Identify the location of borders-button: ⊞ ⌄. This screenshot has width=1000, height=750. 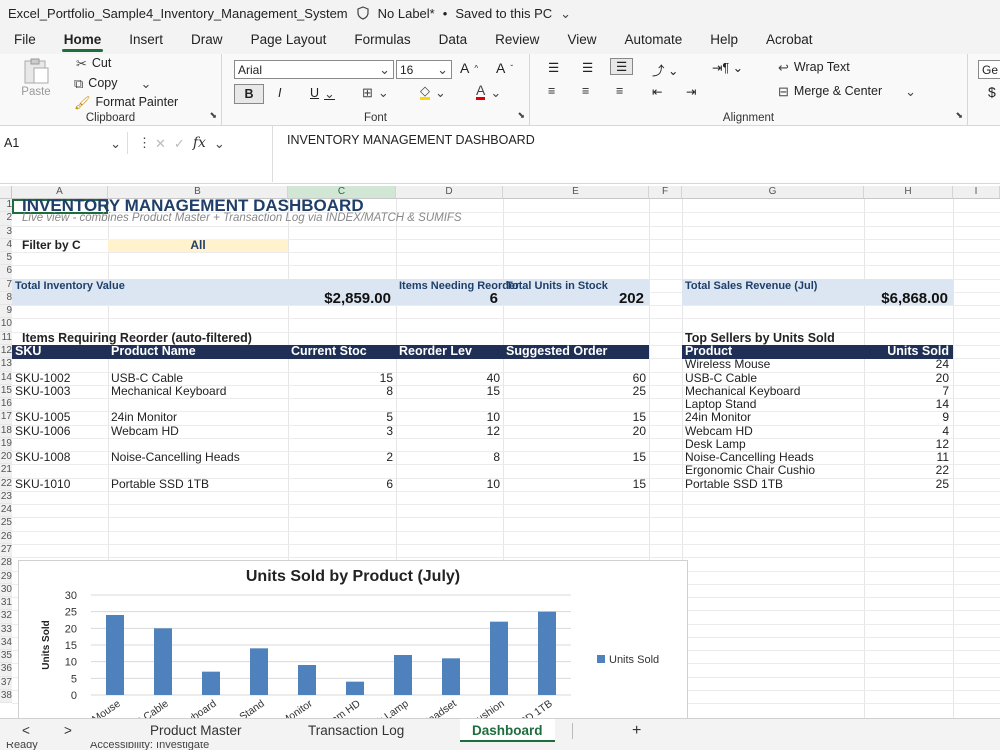
(375, 92).